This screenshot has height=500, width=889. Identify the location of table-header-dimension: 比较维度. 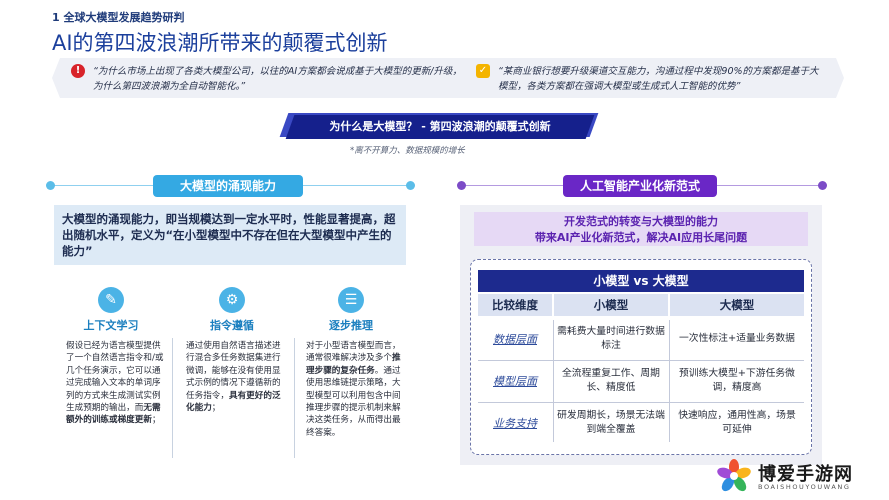
(515, 305).